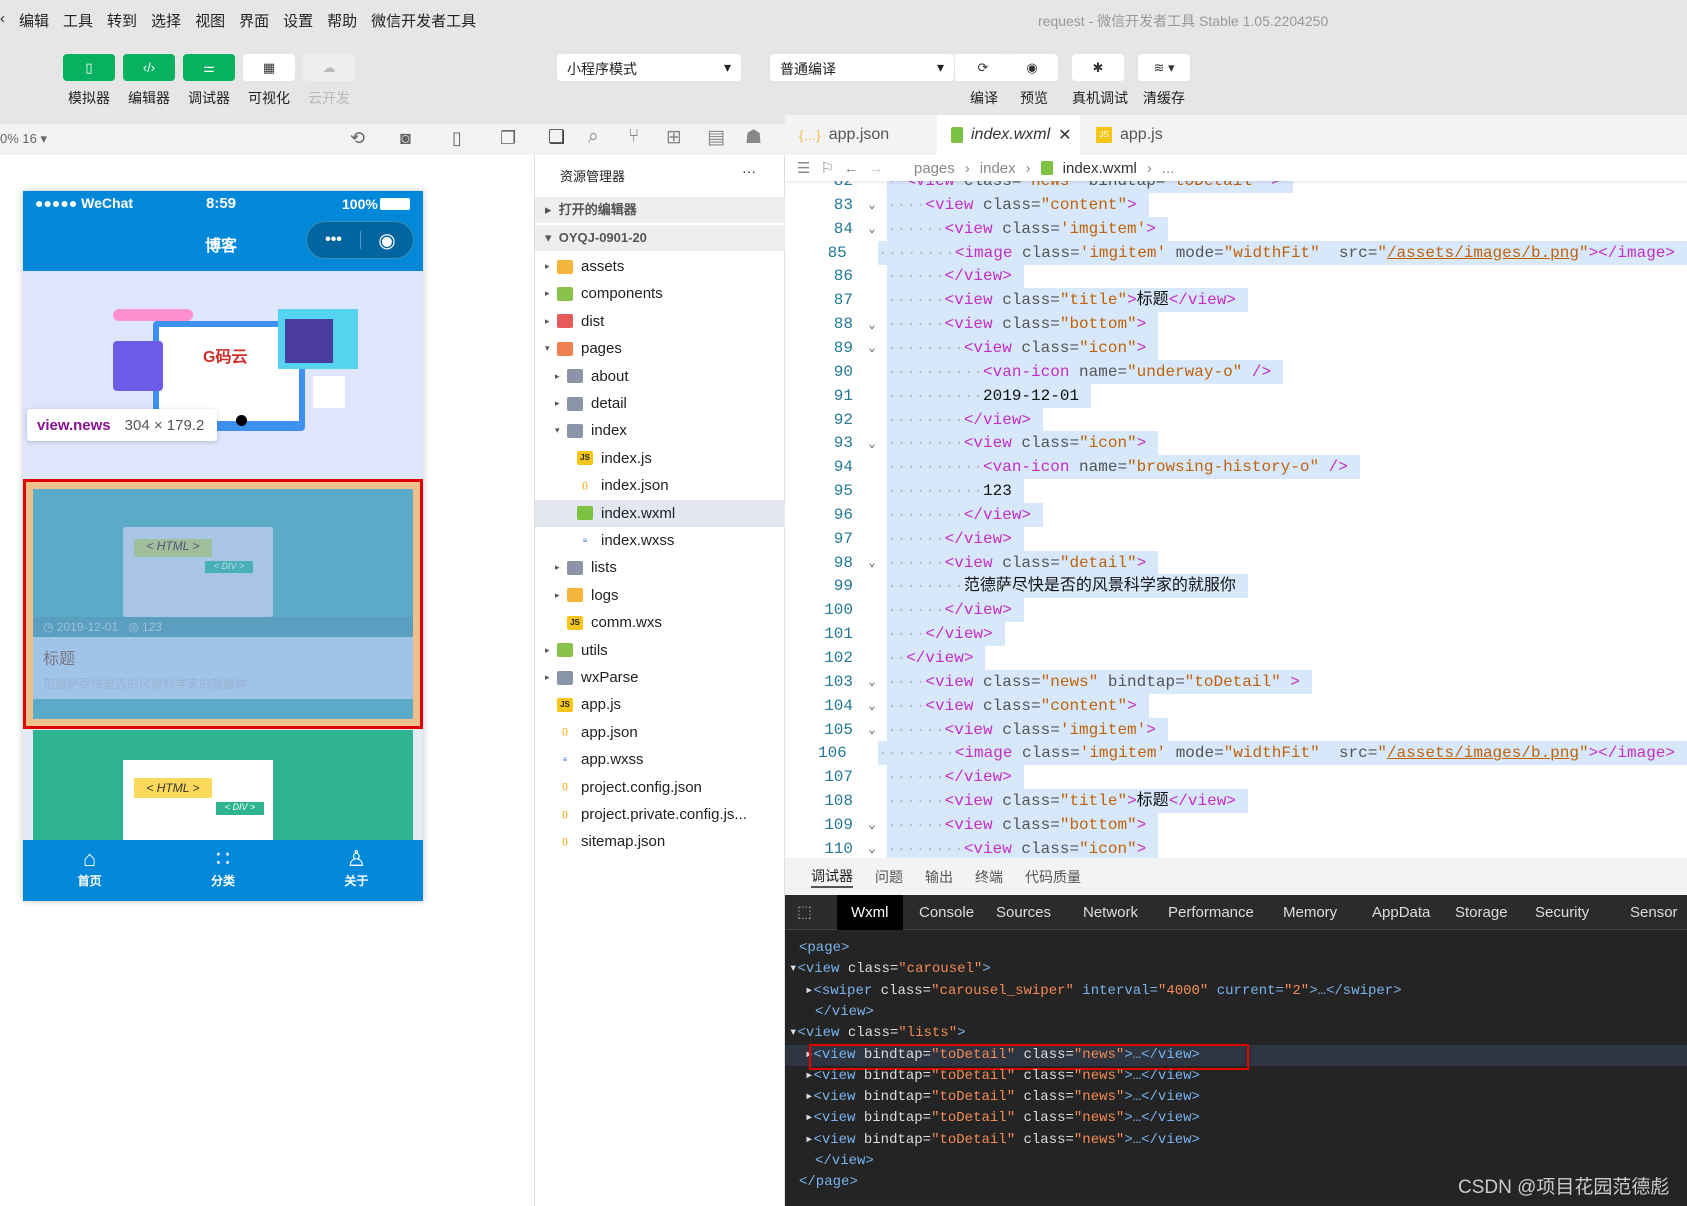  I want to click on wxml-node: ▾<view class="carousel">, so click(1236, 969).